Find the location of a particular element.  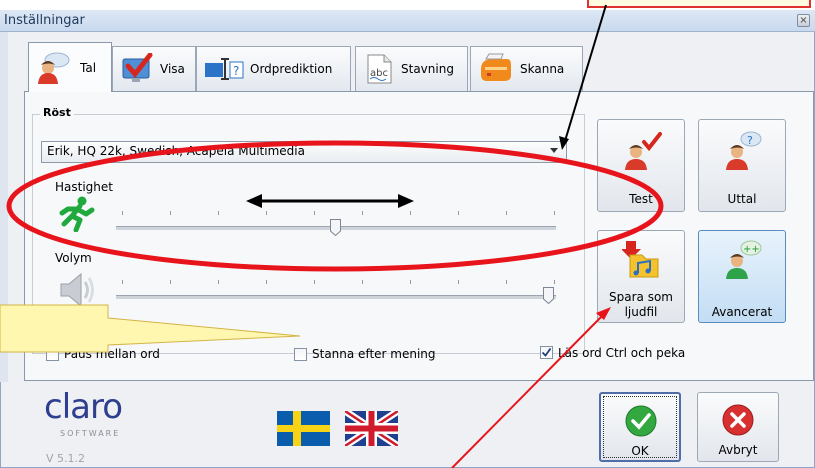

test-button-label: Test is located at coordinates (641, 199).